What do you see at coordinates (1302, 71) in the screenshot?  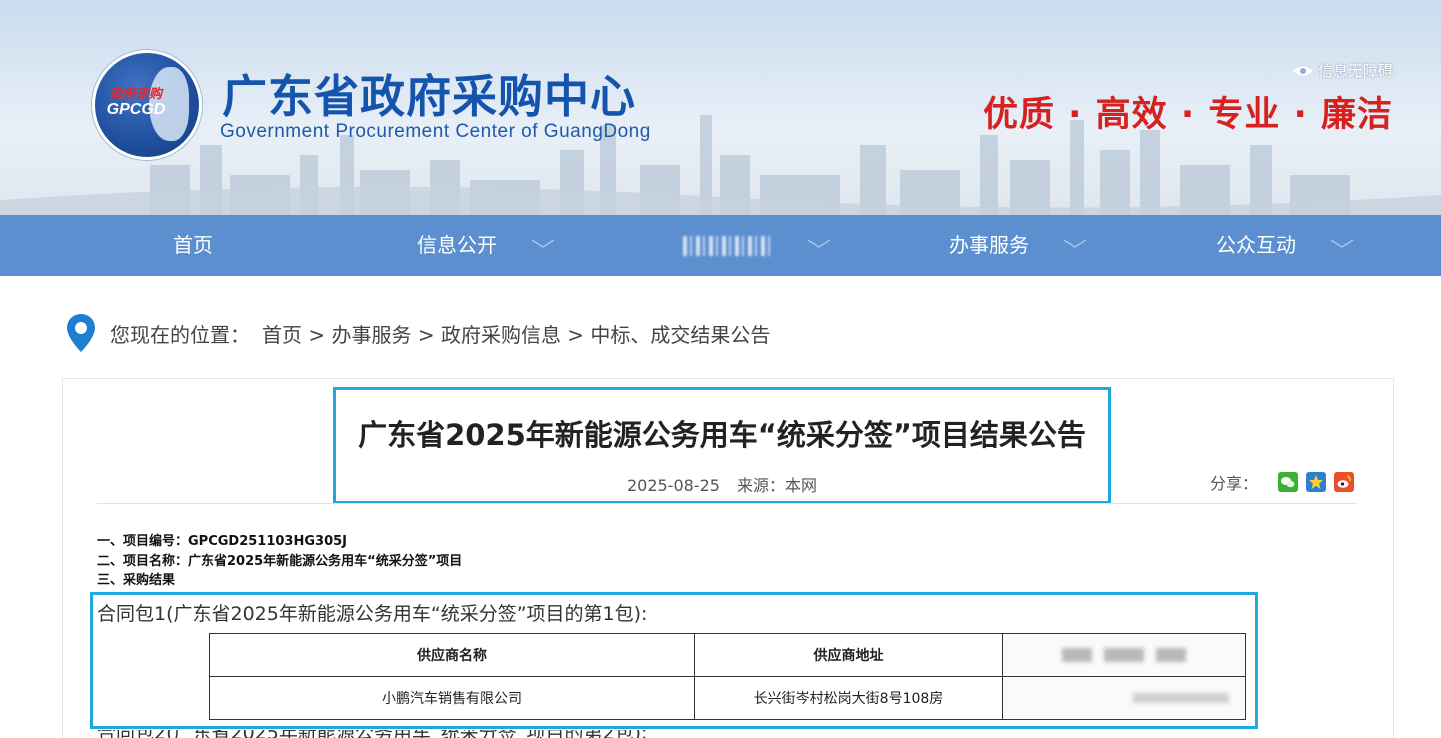 I see `eye-icon` at bounding box center [1302, 71].